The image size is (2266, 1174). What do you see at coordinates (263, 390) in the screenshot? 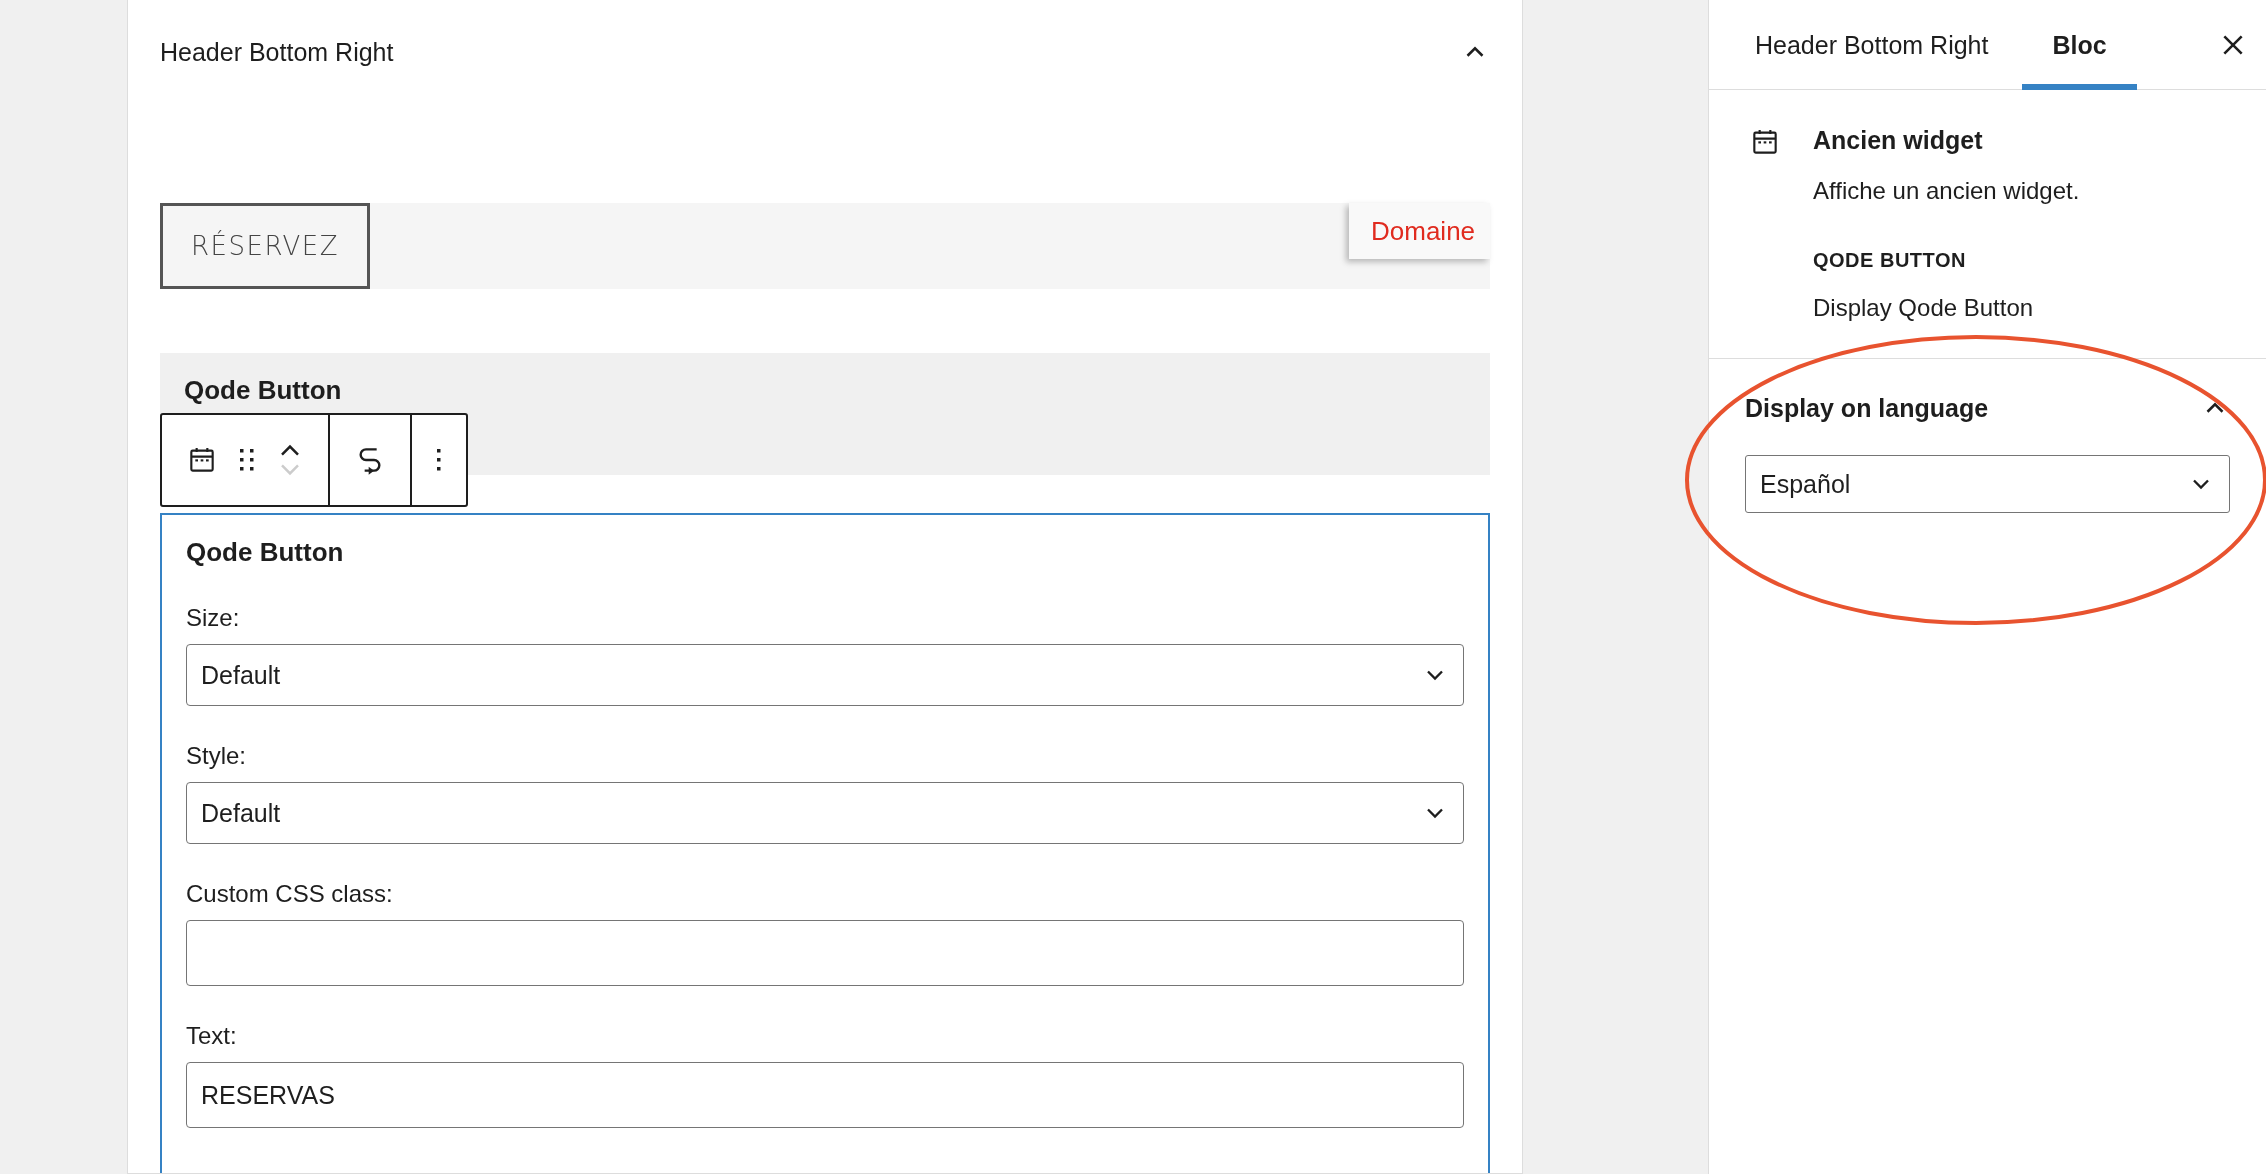
I see `block-title: Qode Button` at bounding box center [263, 390].